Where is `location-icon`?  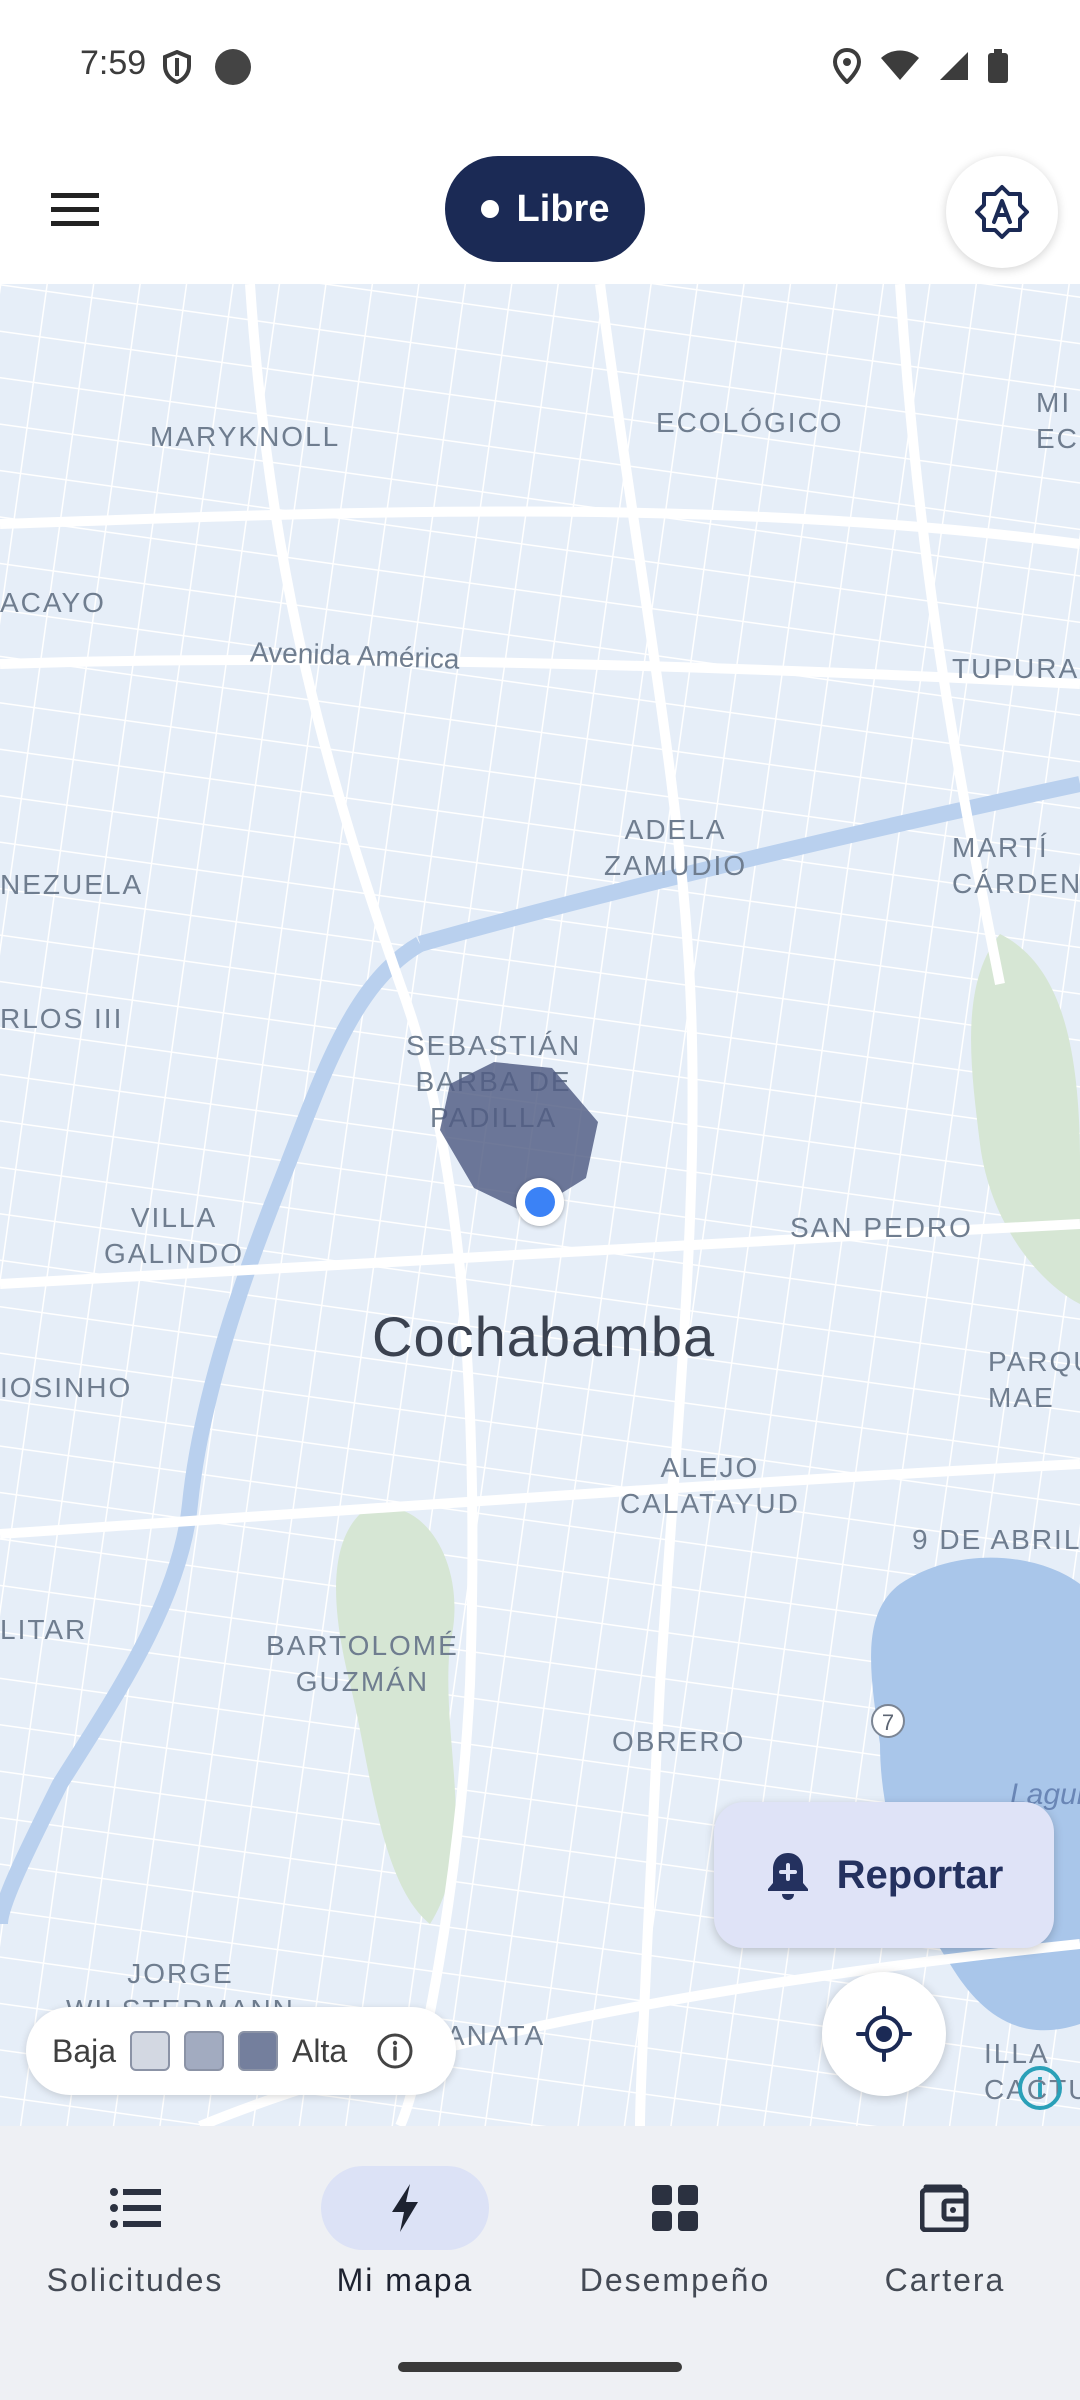
location-icon is located at coordinates (847, 66).